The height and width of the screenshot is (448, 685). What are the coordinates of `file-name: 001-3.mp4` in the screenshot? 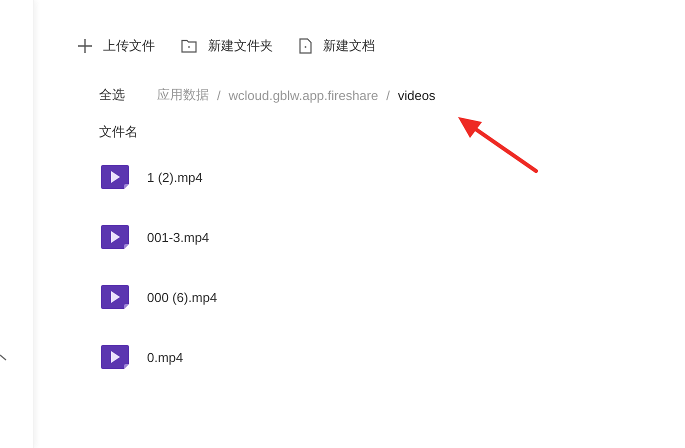 It's located at (178, 237).